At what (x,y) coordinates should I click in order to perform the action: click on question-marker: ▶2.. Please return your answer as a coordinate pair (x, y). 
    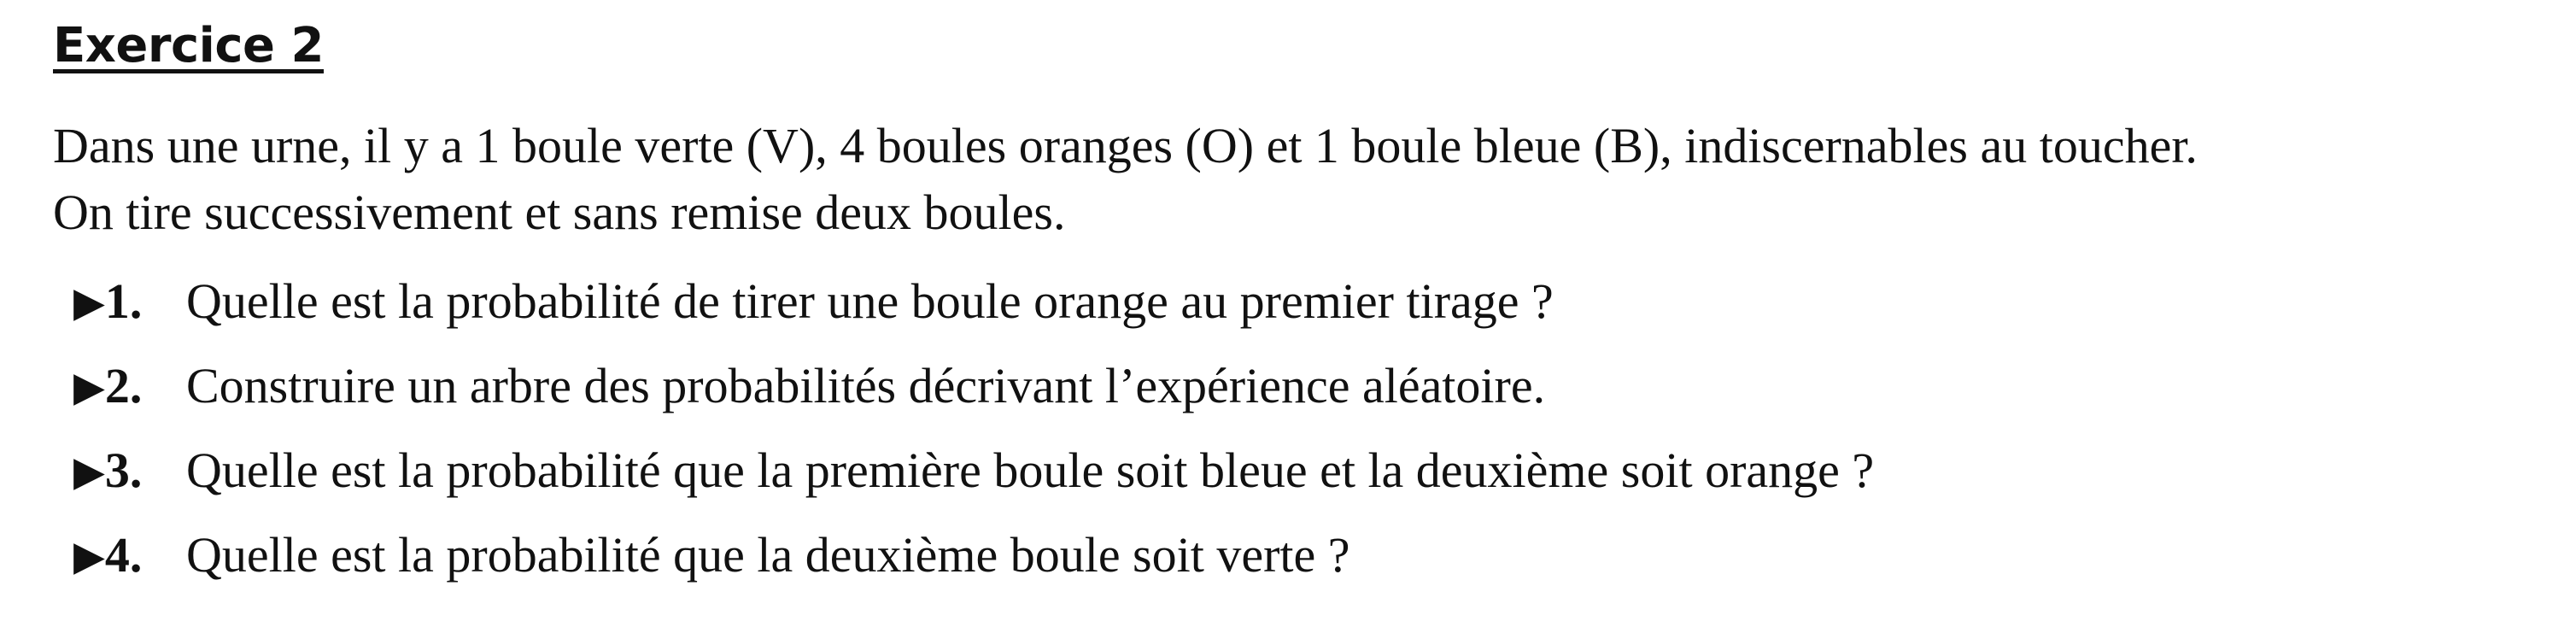
    Looking at the image, I should click on (129, 387).